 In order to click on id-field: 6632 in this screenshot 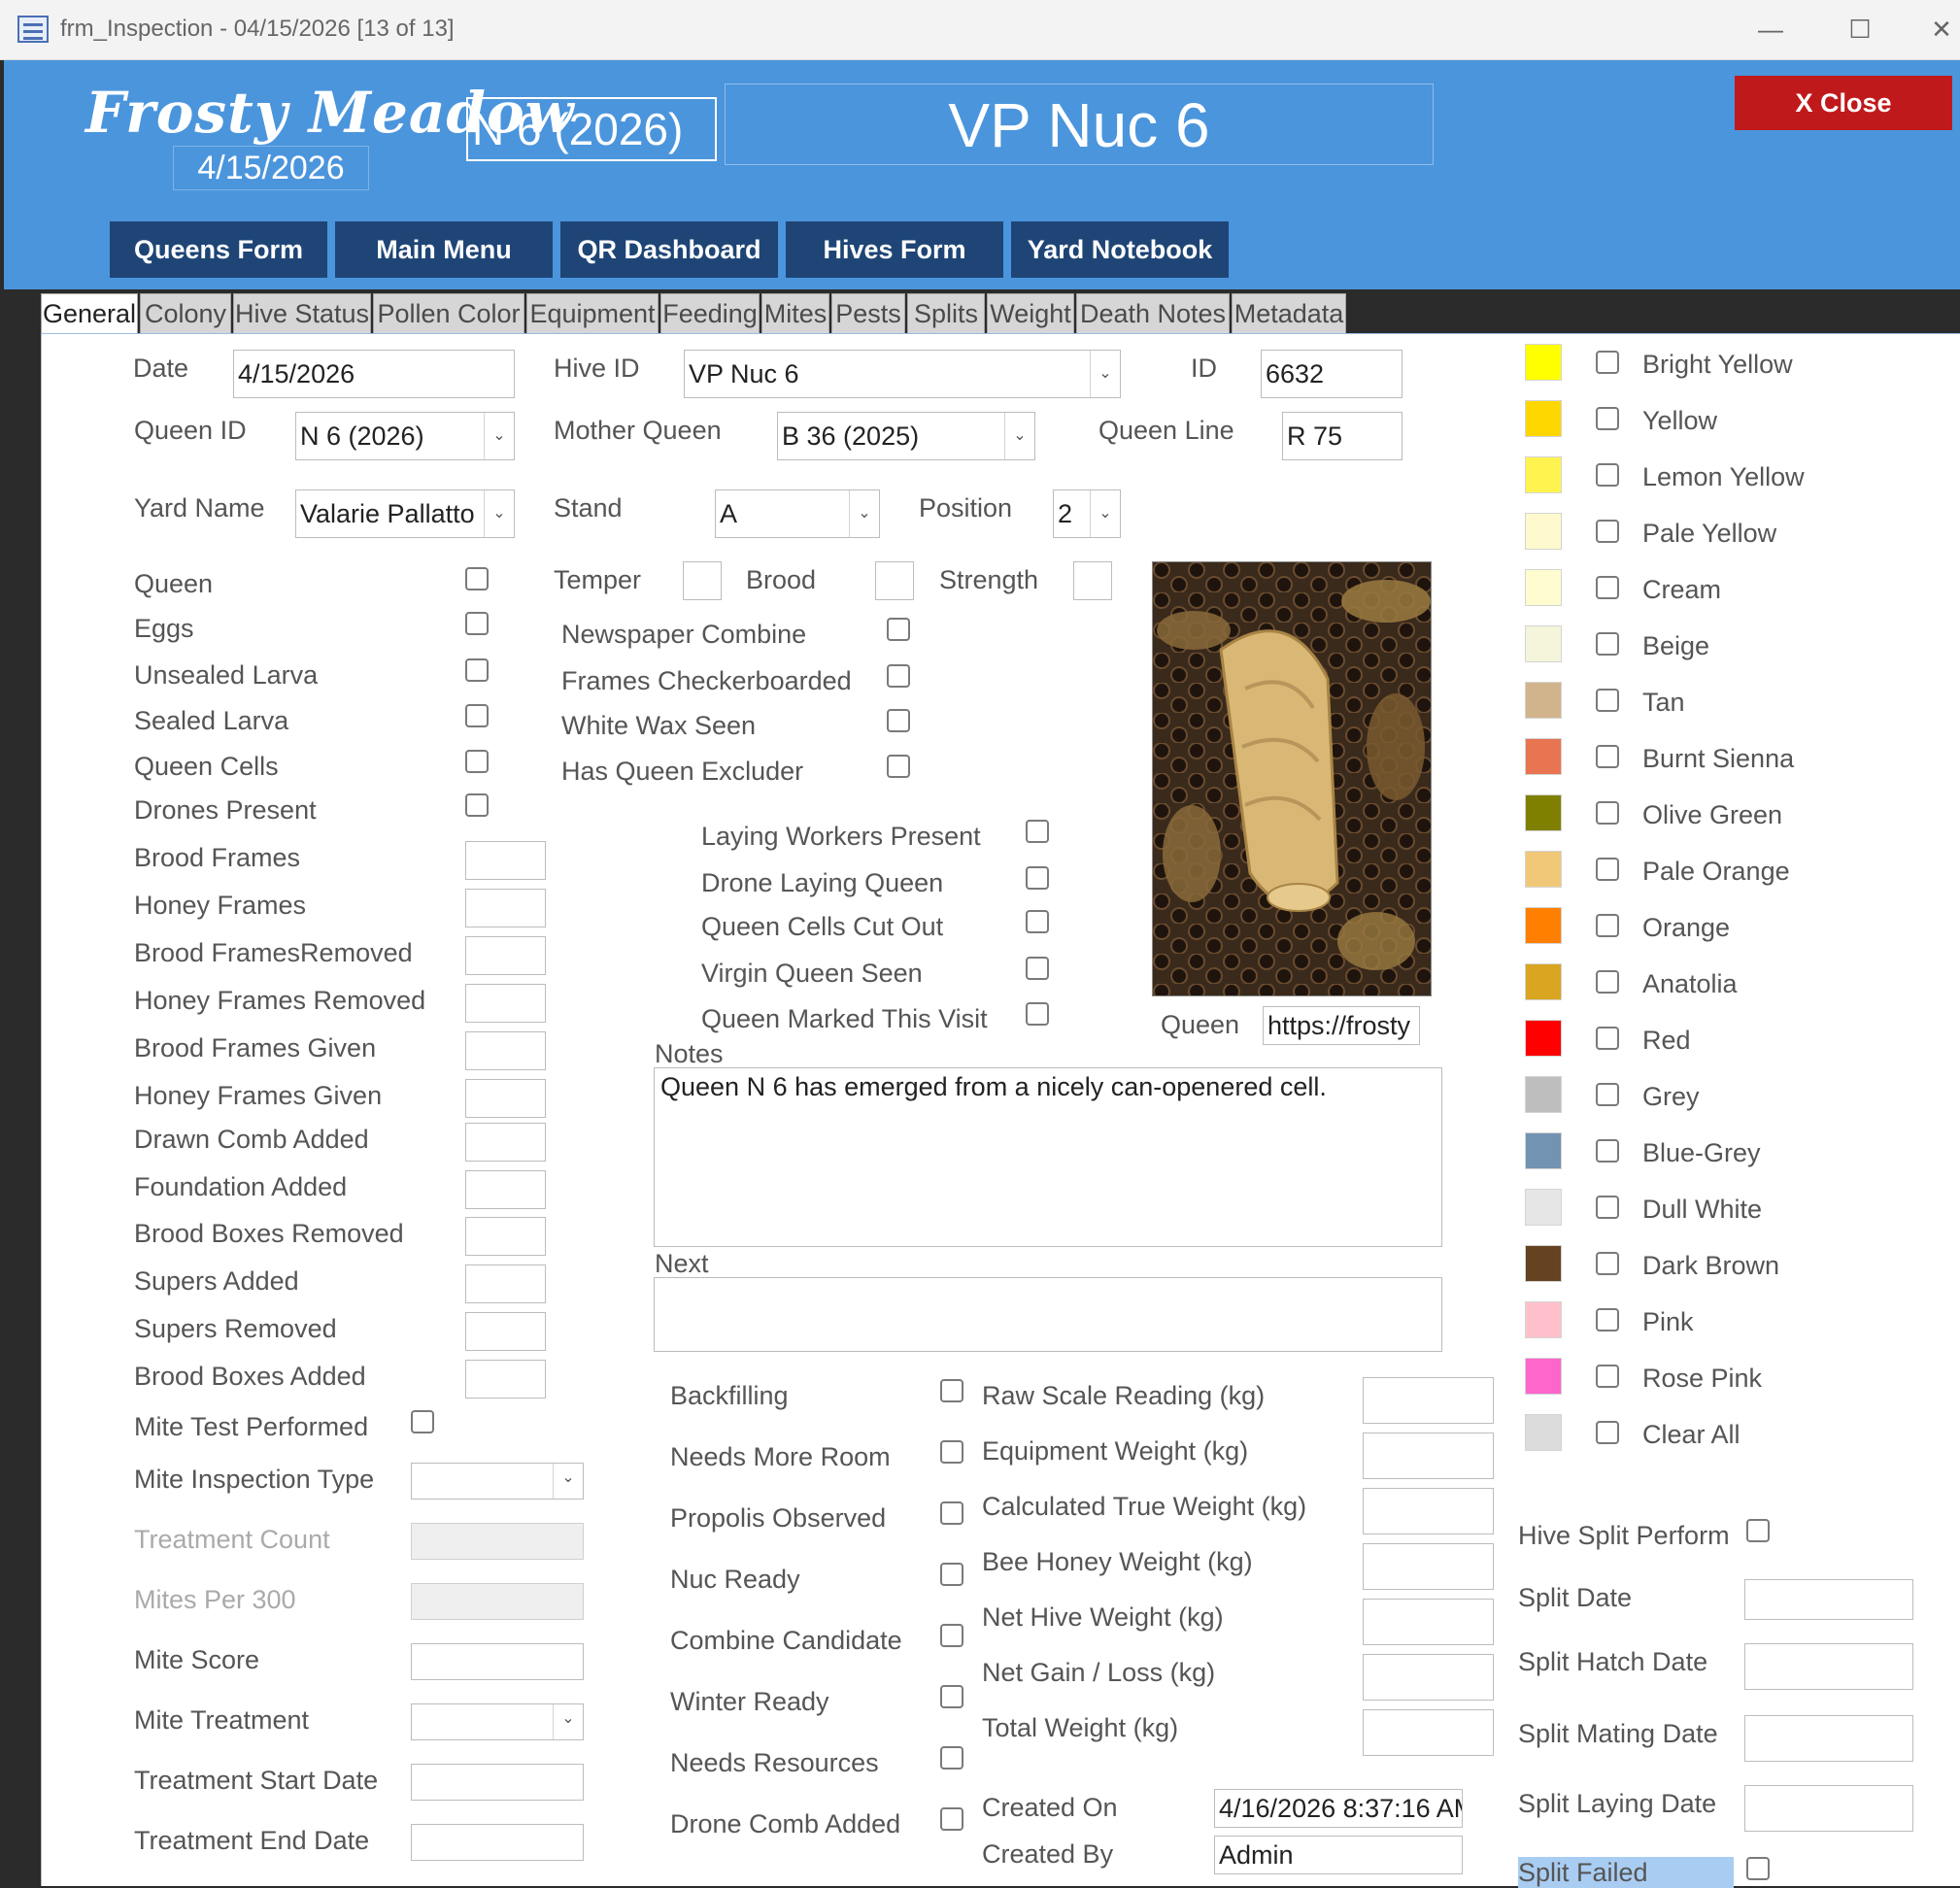, I will do `click(1331, 374)`.